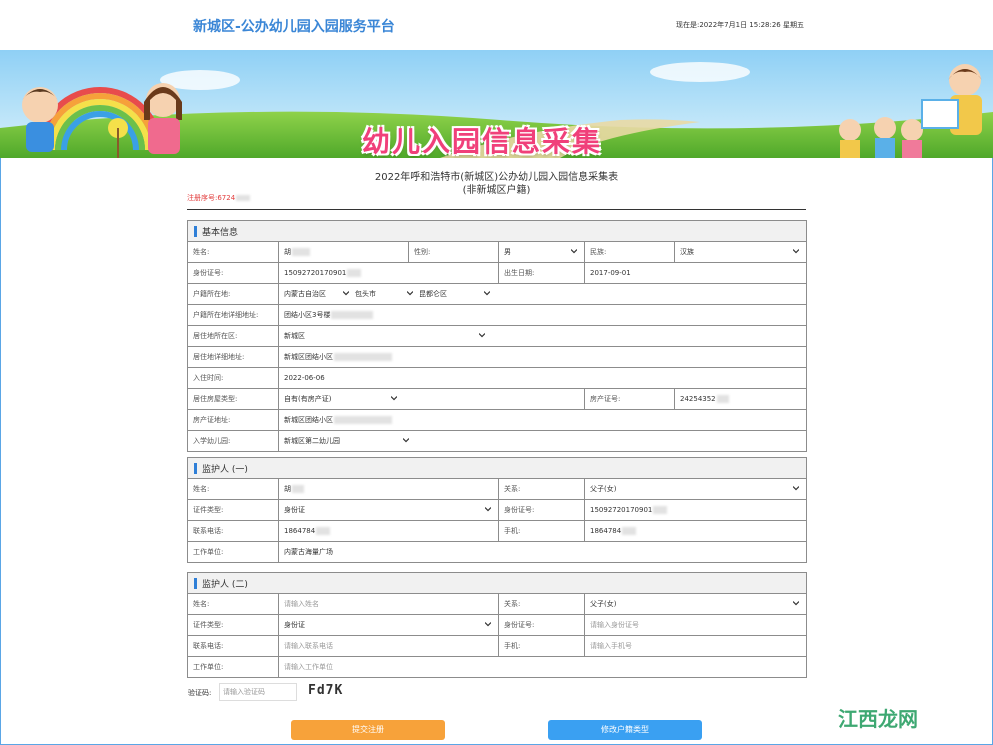  I want to click on g2-id-field: 请输入身份证号, so click(695, 625).